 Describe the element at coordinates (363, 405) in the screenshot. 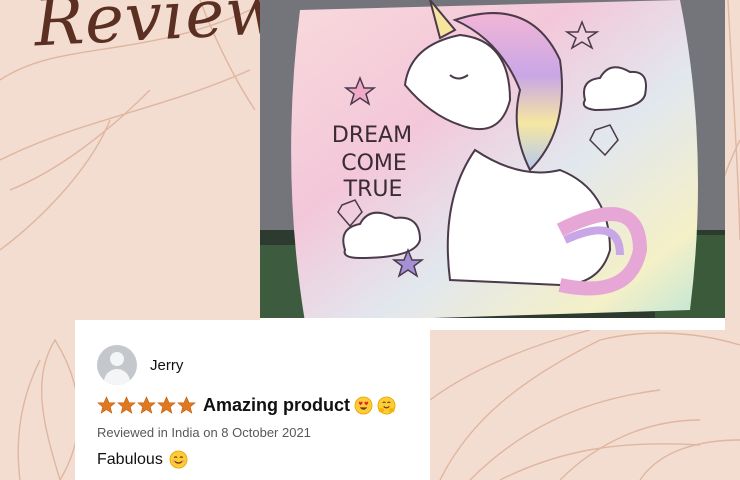

I see `heart-eyes-emoji-icon` at that location.